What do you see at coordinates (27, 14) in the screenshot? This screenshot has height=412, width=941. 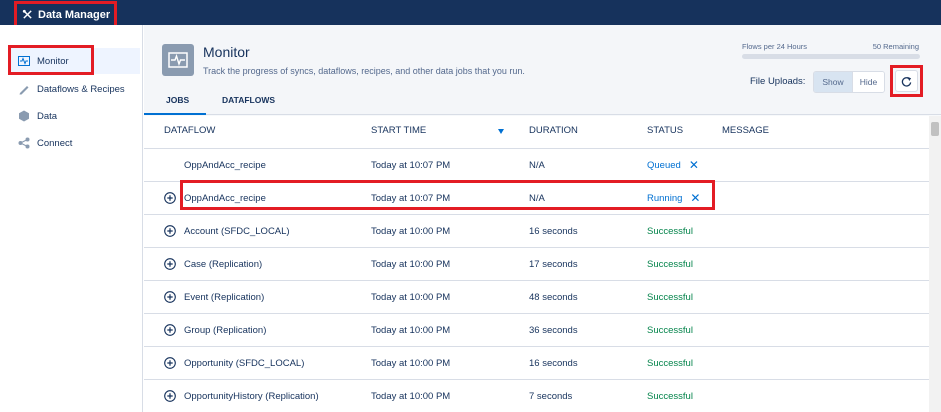 I see `tools-icon` at bounding box center [27, 14].